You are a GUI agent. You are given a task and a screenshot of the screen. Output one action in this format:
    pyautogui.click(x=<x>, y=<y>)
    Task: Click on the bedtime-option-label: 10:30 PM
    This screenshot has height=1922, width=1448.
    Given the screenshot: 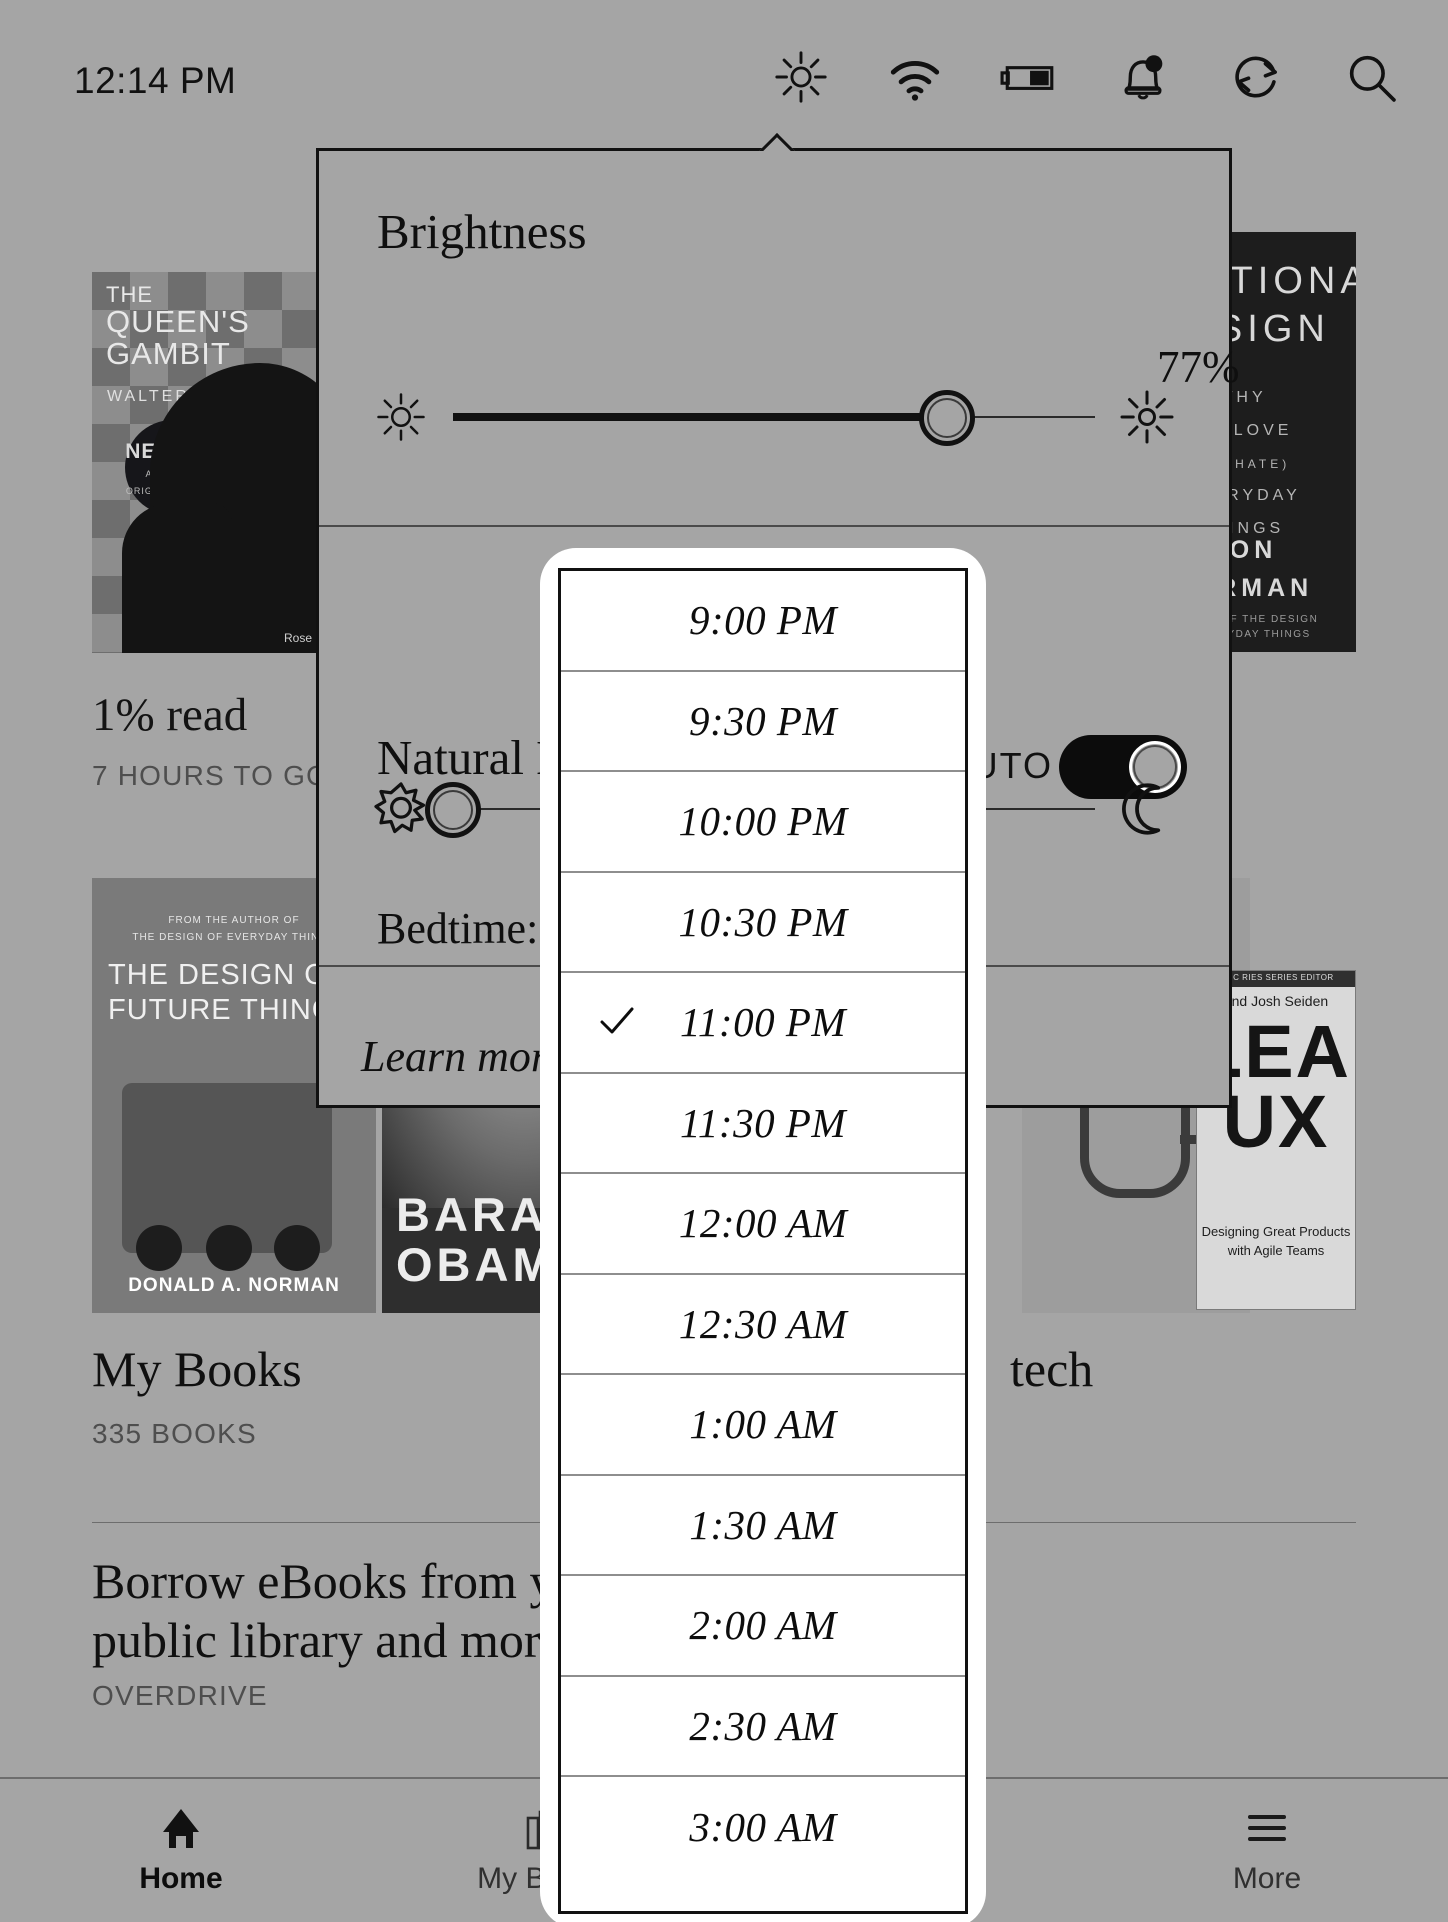 What is the action you would take?
    pyautogui.click(x=763, y=921)
    